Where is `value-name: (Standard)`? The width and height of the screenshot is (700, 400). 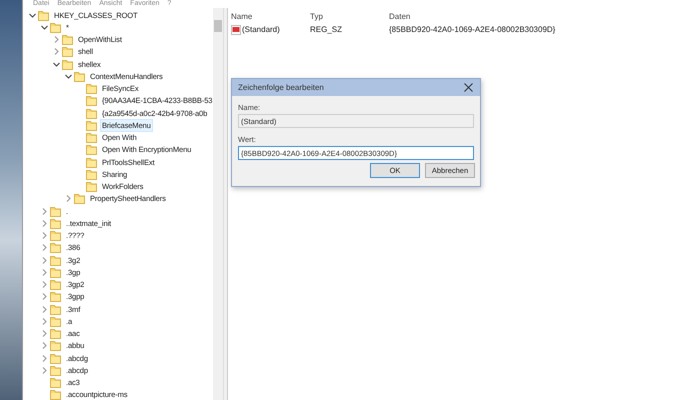
value-name: (Standard) is located at coordinates (261, 29).